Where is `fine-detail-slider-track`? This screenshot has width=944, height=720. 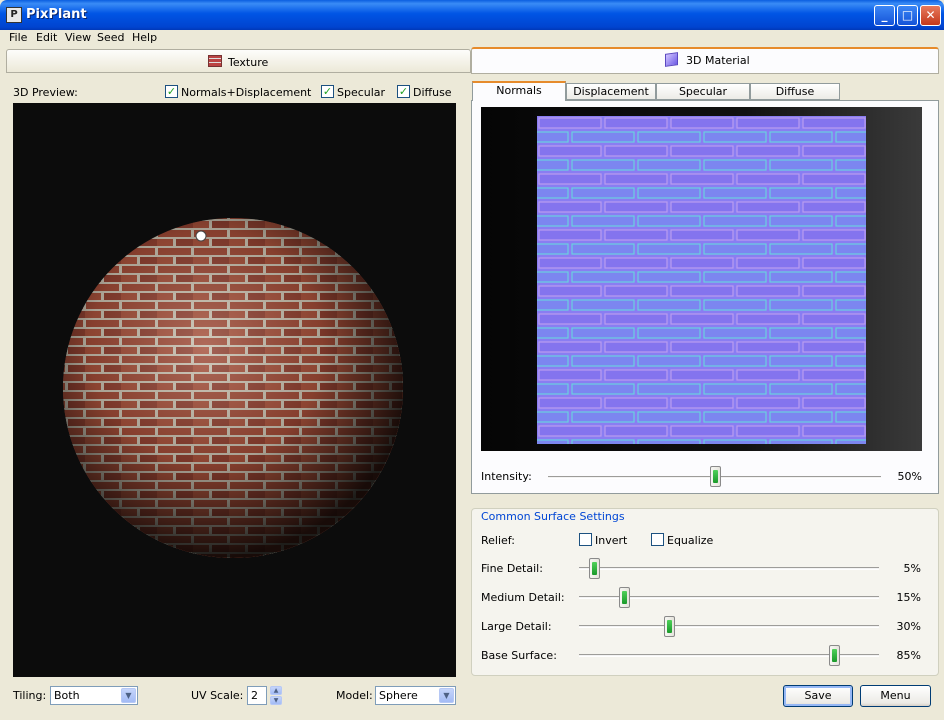
fine-detail-slider-track is located at coordinates (729, 568).